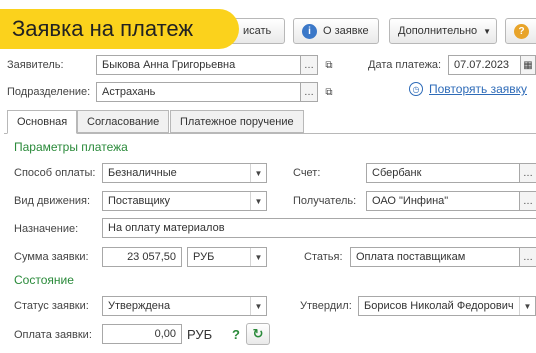 The height and width of the screenshot is (353, 536). Describe the element at coordinates (142, 334) in the screenshot. I see `payment-amount-field: 0,00` at that location.